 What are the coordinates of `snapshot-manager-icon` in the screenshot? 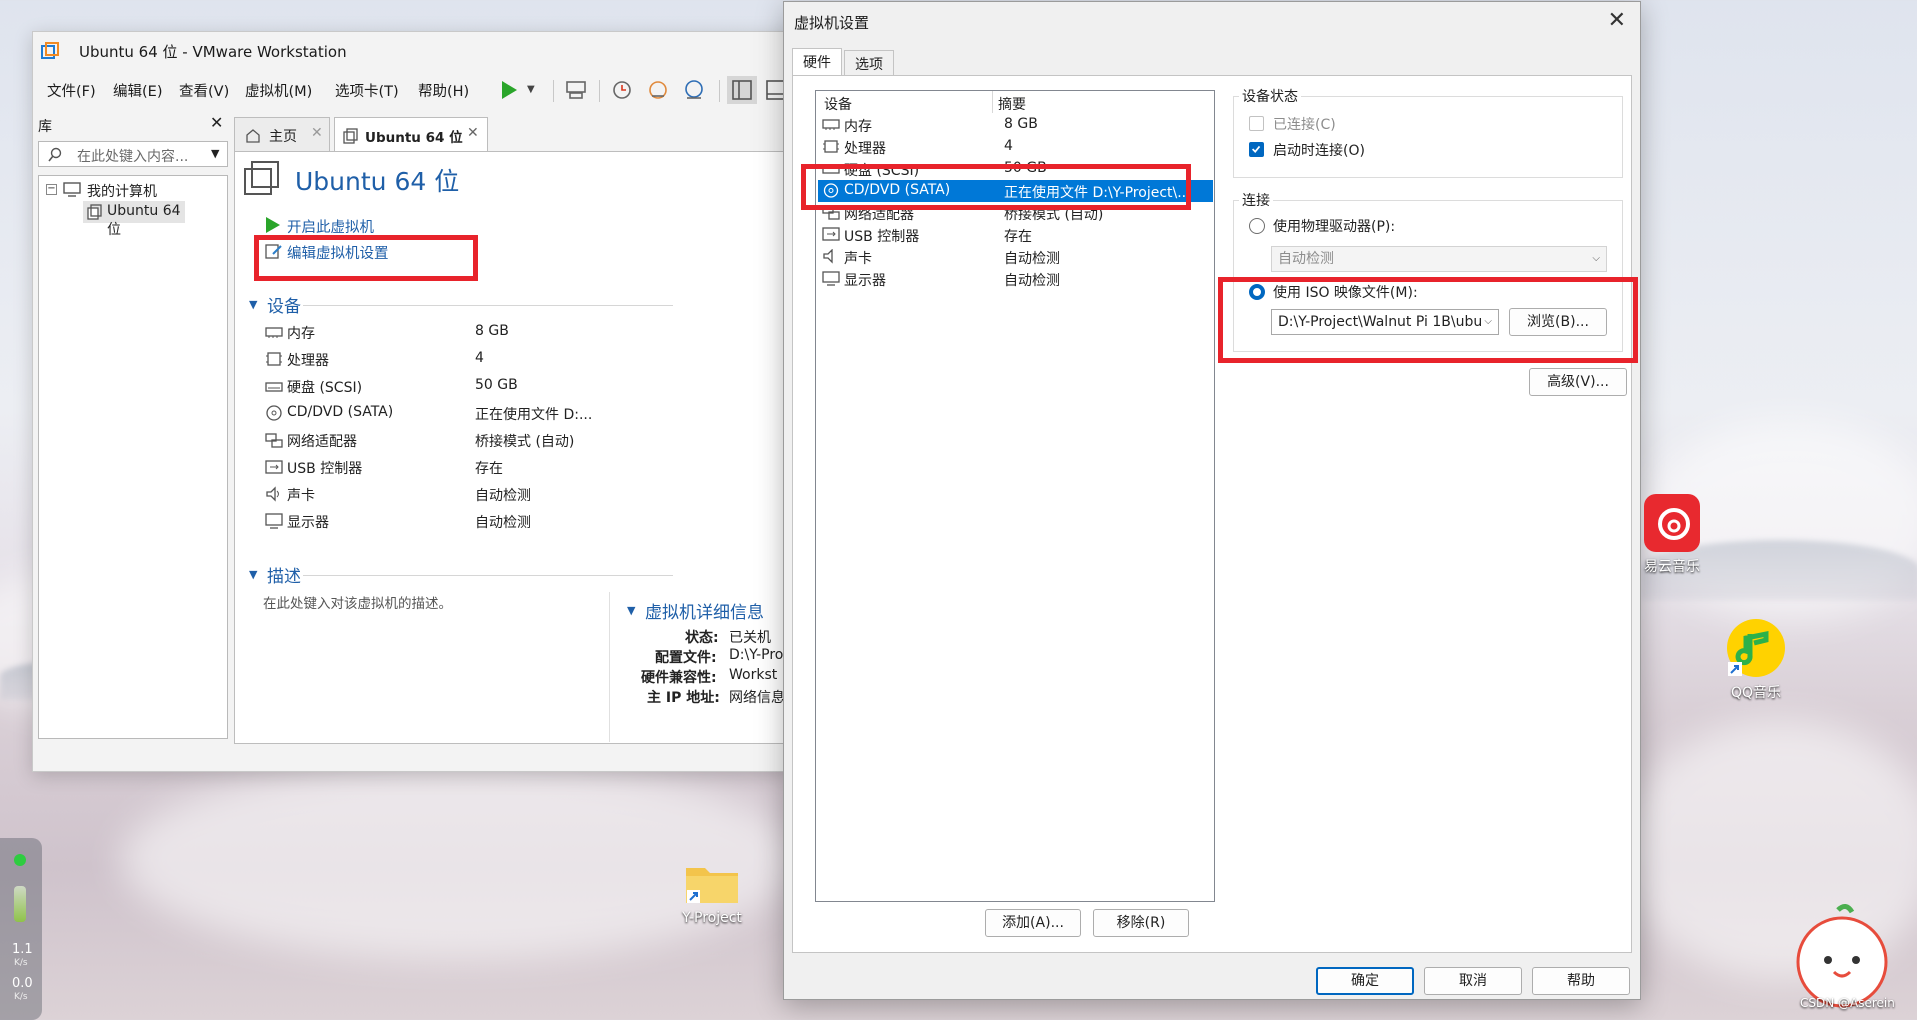 It's located at (694, 90).